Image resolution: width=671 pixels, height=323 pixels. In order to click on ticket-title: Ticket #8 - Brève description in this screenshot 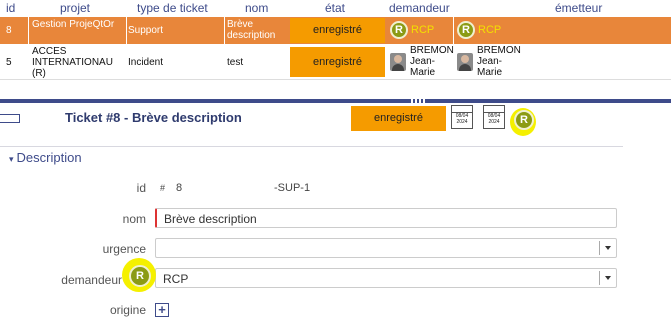, I will do `click(153, 117)`.